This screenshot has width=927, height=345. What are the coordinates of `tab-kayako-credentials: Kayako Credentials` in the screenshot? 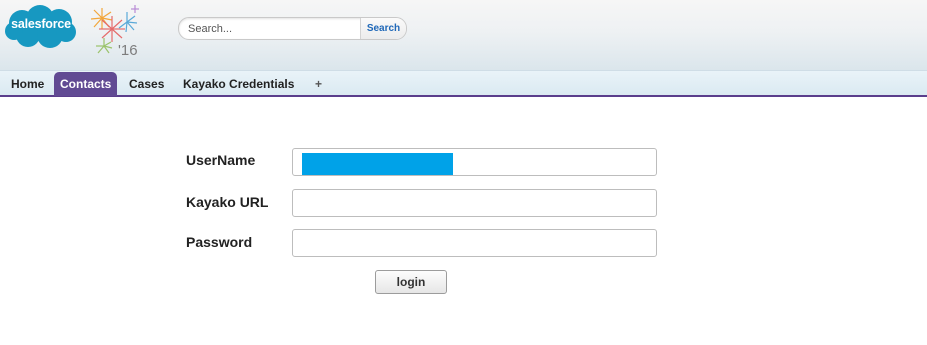 It's located at (238, 84).